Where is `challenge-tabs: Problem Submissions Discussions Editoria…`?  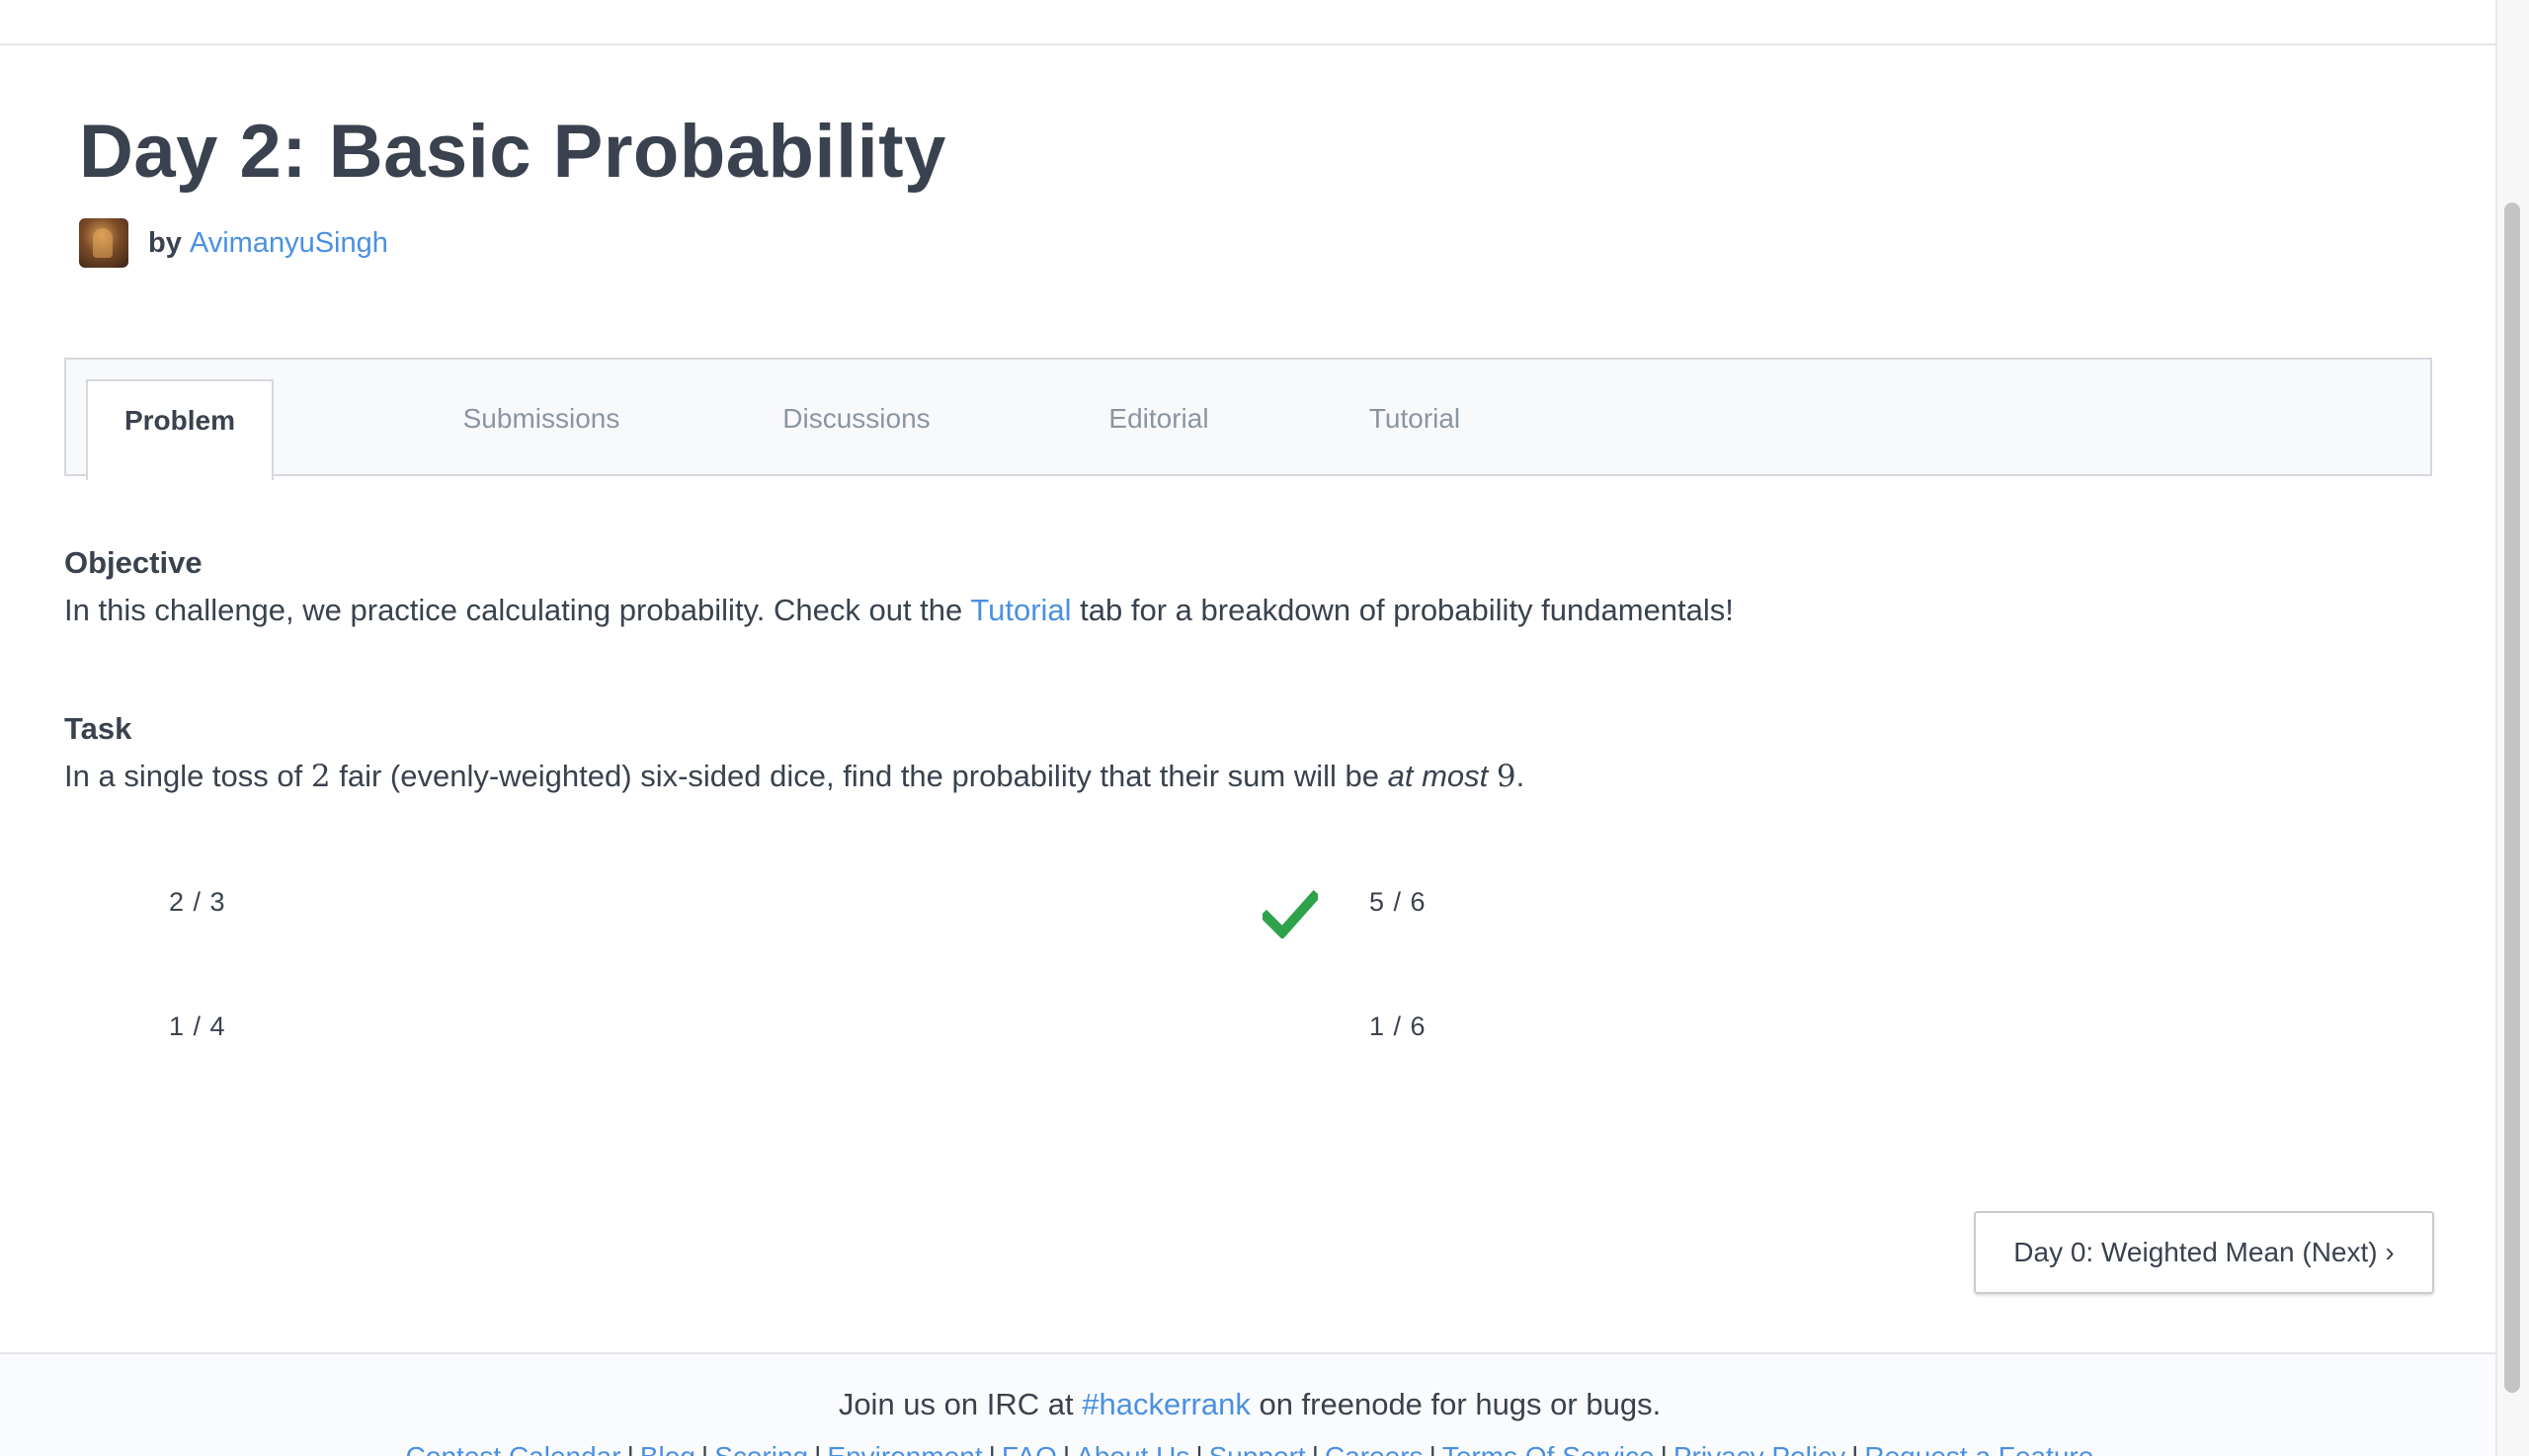 challenge-tabs: Problem Submissions Discussions Editoria… is located at coordinates (1248, 419).